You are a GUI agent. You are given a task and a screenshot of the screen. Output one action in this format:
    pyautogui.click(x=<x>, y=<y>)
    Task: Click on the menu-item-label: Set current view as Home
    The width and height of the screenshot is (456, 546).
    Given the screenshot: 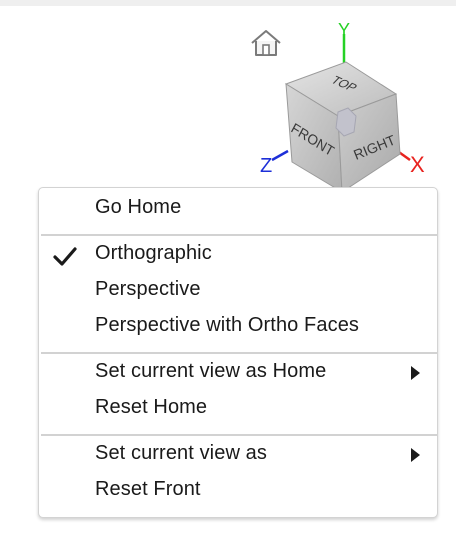 What is the action you would take?
    pyautogui.click(x=211, y=371)
    